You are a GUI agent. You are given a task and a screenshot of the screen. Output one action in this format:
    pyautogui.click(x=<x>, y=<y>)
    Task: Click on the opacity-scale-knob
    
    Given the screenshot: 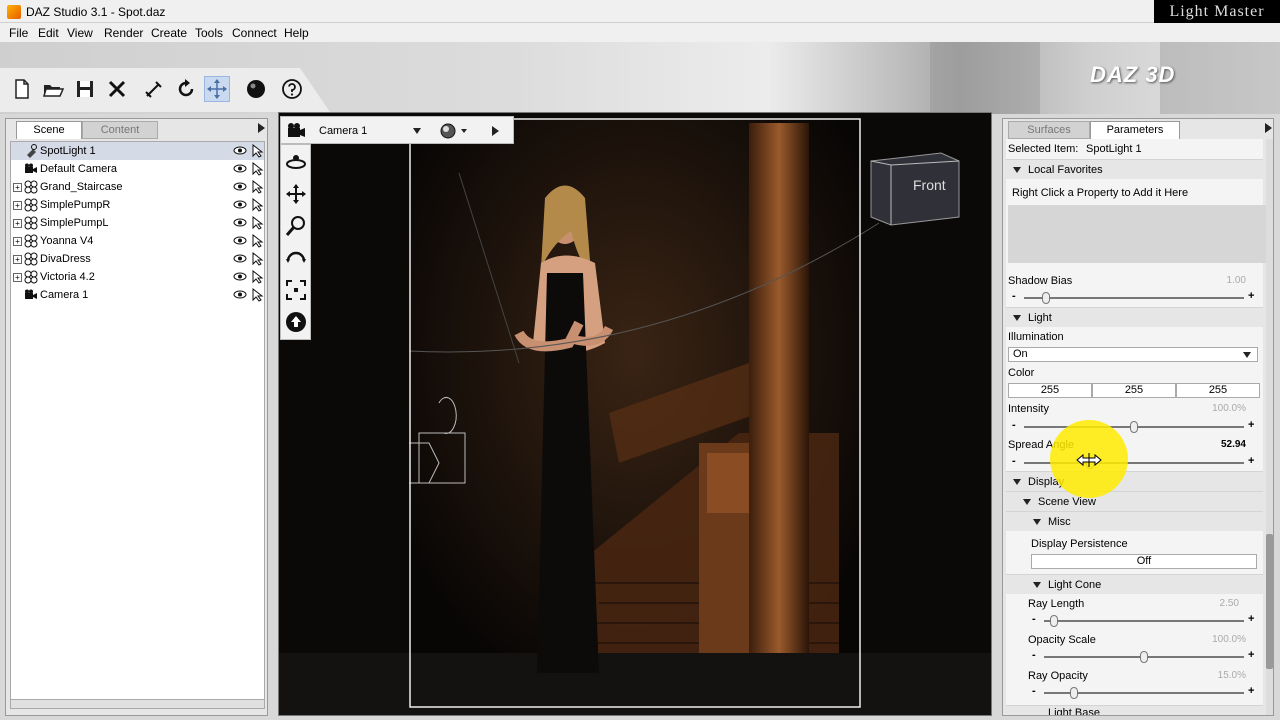 What is the action you would take?
    pyautogui.click(x=1144, y=657)
    